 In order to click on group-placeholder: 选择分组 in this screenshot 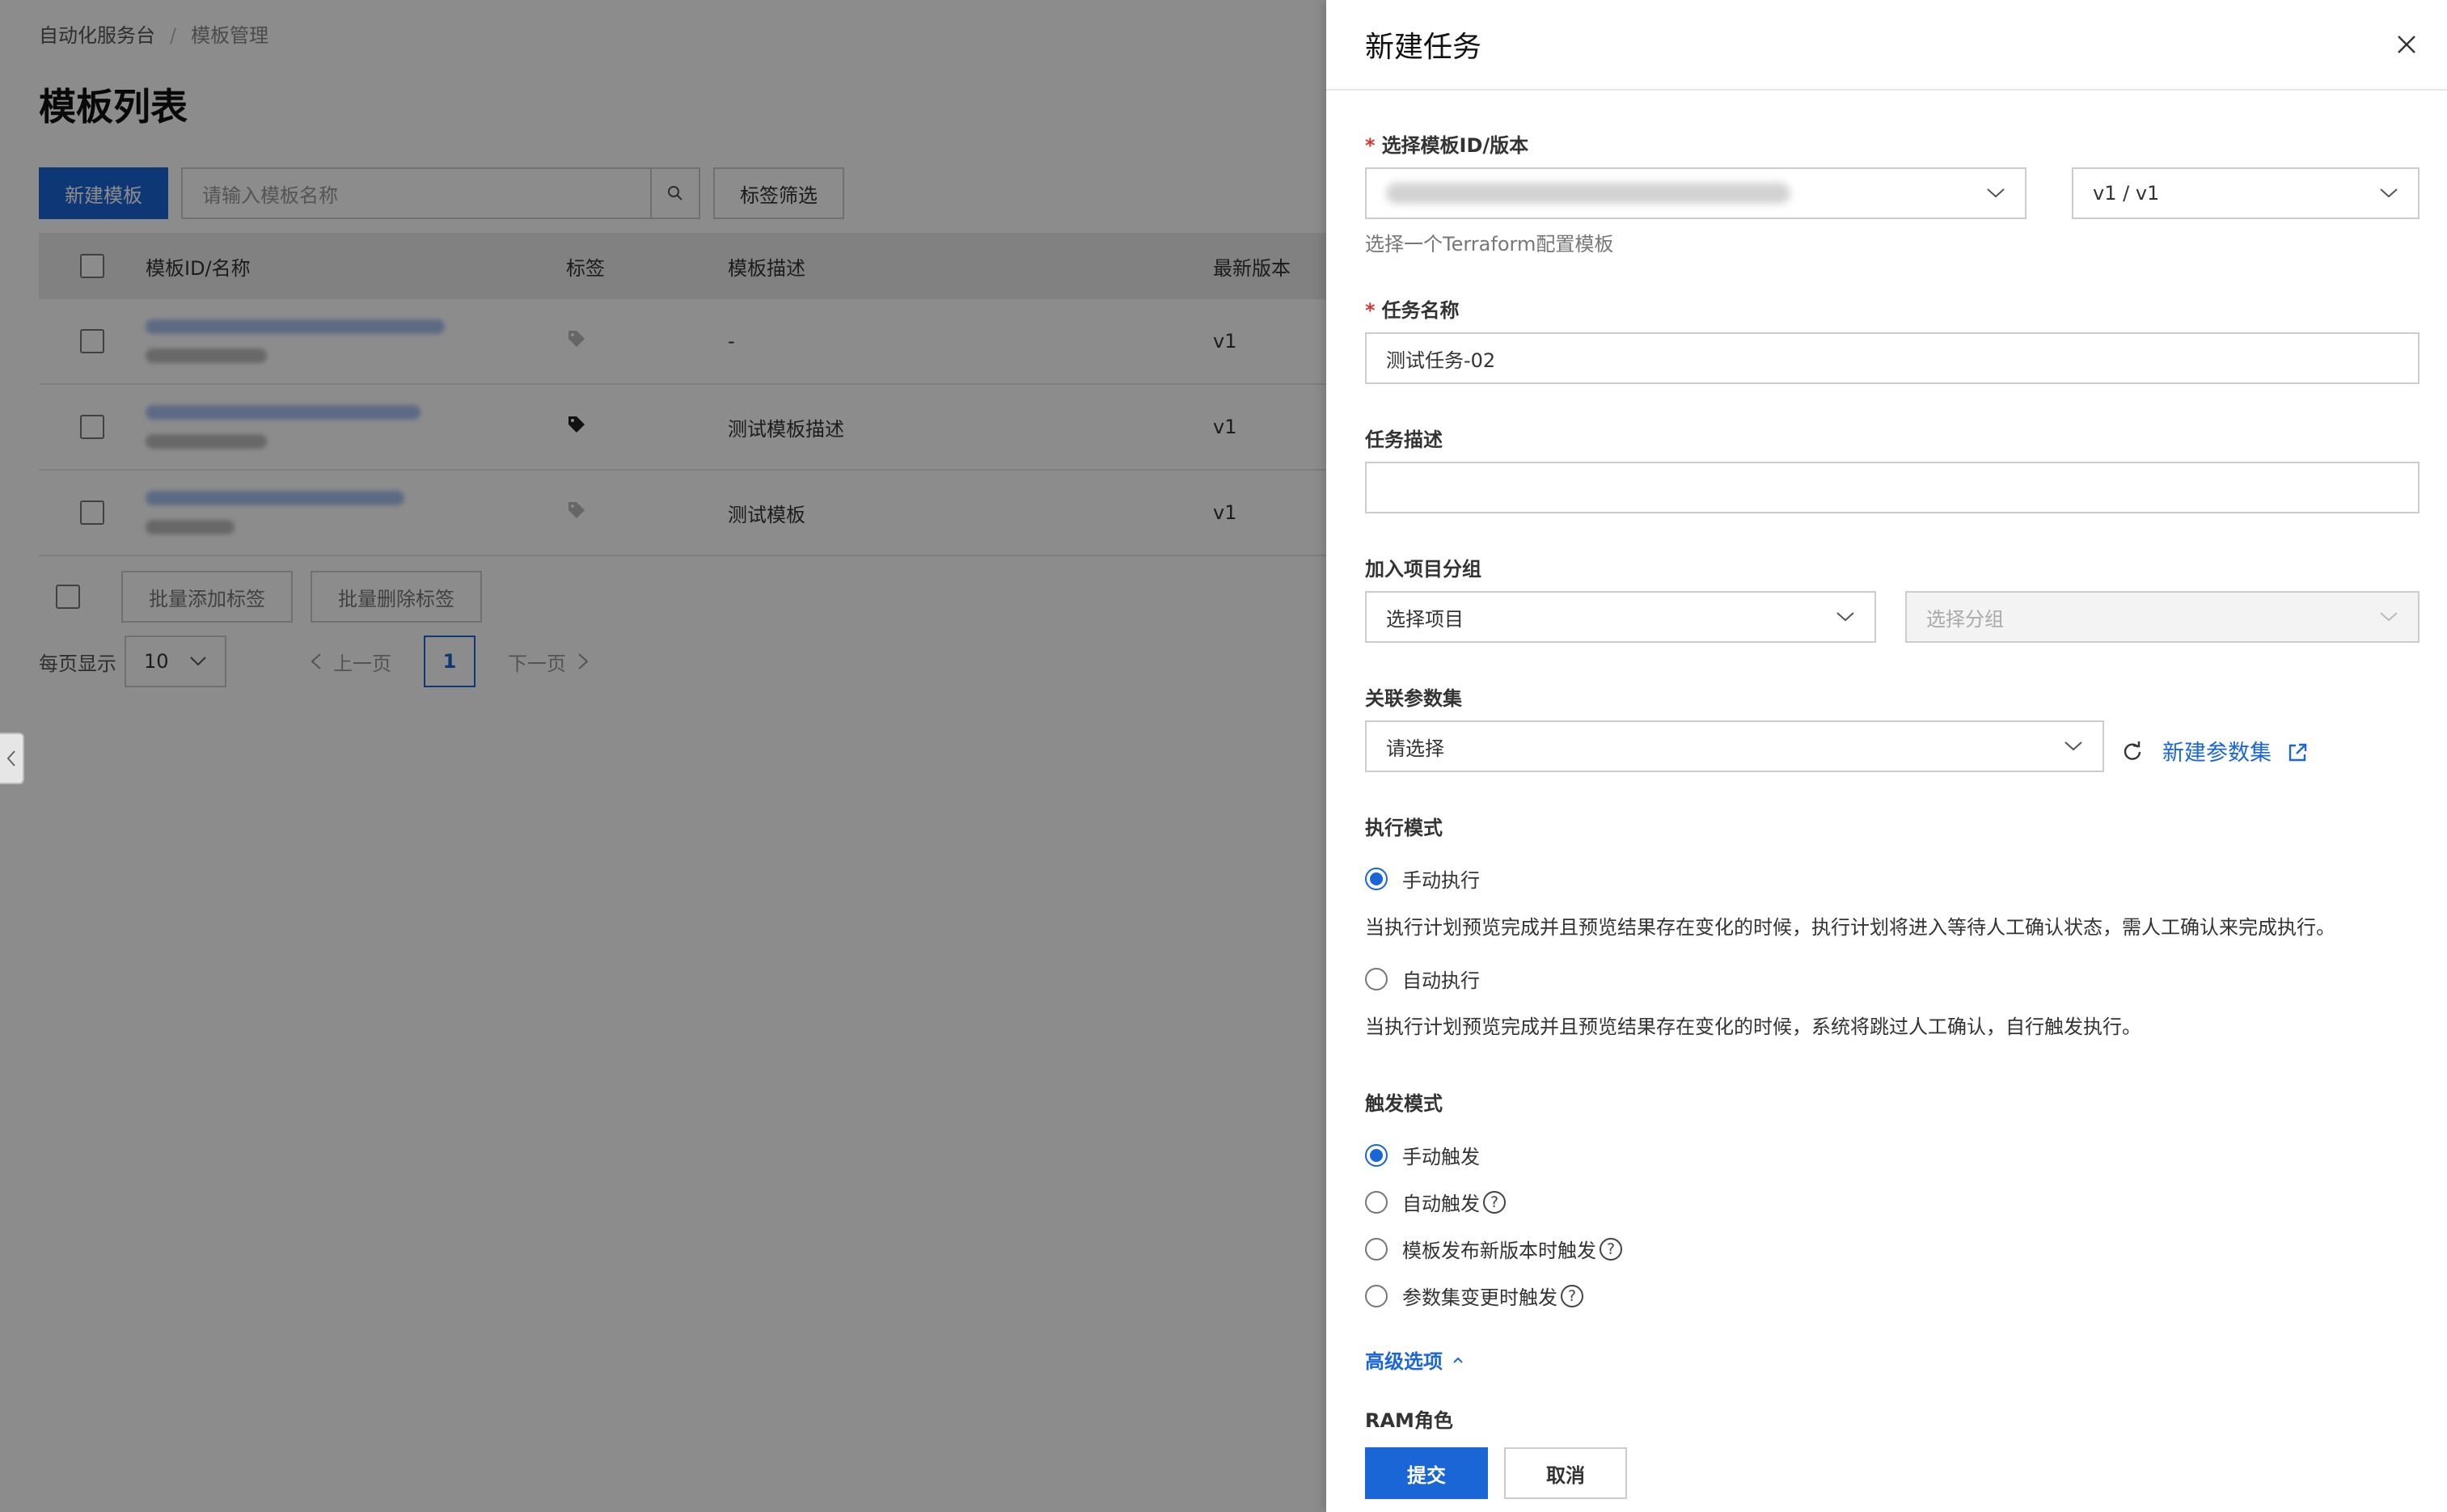, I will do `click(1965, 619)`.